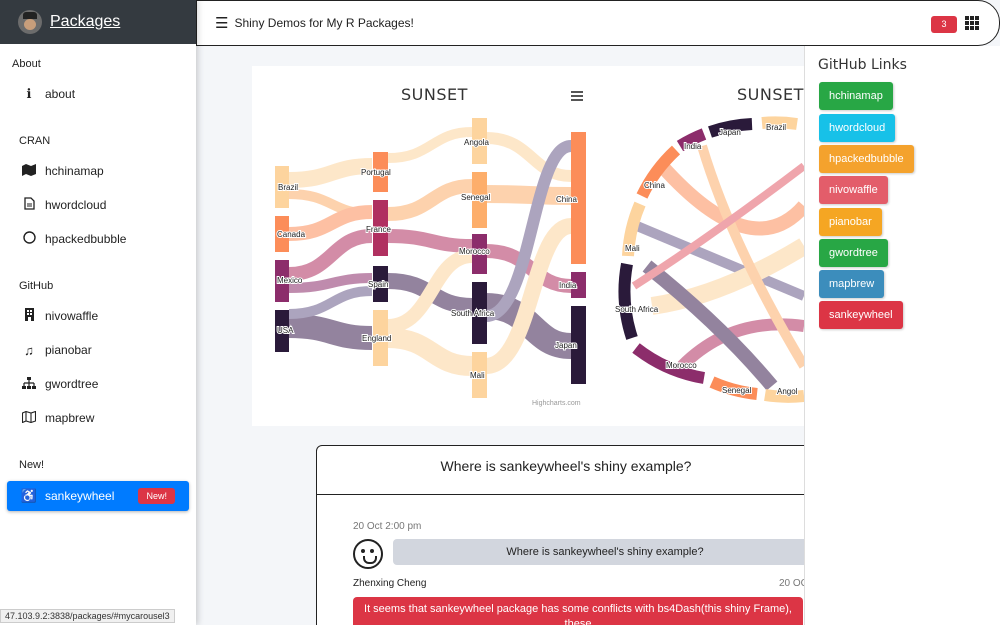 This screenshot has width=1000, height=625. I want to click on sidebar-item-label: hpackedbubble, so click(86, 239).